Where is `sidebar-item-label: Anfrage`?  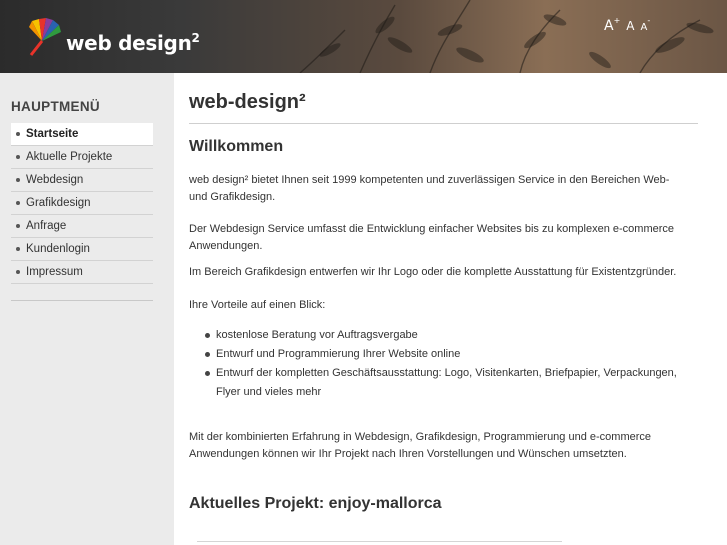
sidebar-item-label: Anfrage is located at coordinates (46, 226).